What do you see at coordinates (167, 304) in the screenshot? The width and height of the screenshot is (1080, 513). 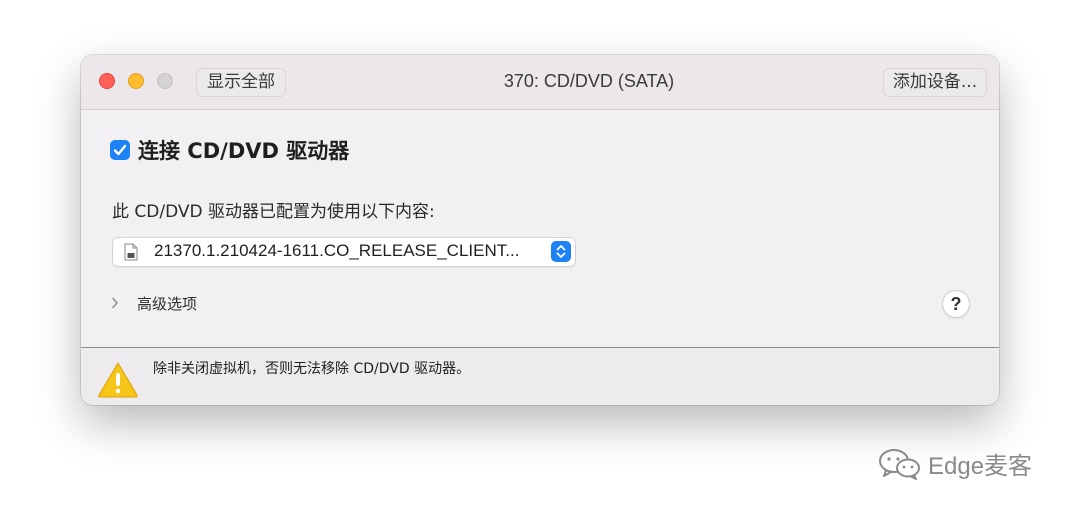 I see `advanced-options-label: 高级选项` at bounding box center [167, 304].